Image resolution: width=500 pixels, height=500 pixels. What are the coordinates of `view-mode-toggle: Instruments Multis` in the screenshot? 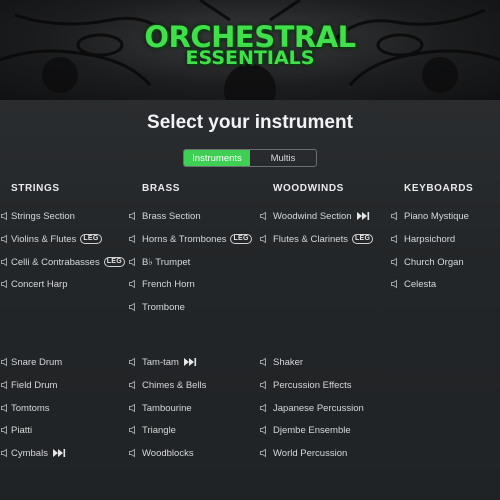 It's located at (250, 158).